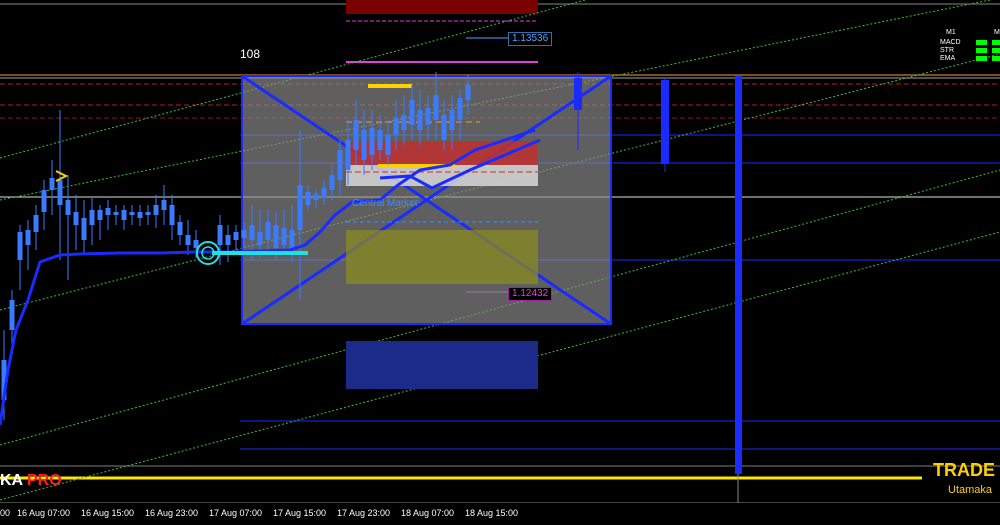 The image size is (1000, 525). I want to click on spike-candle-3-body, so click(738, 275).